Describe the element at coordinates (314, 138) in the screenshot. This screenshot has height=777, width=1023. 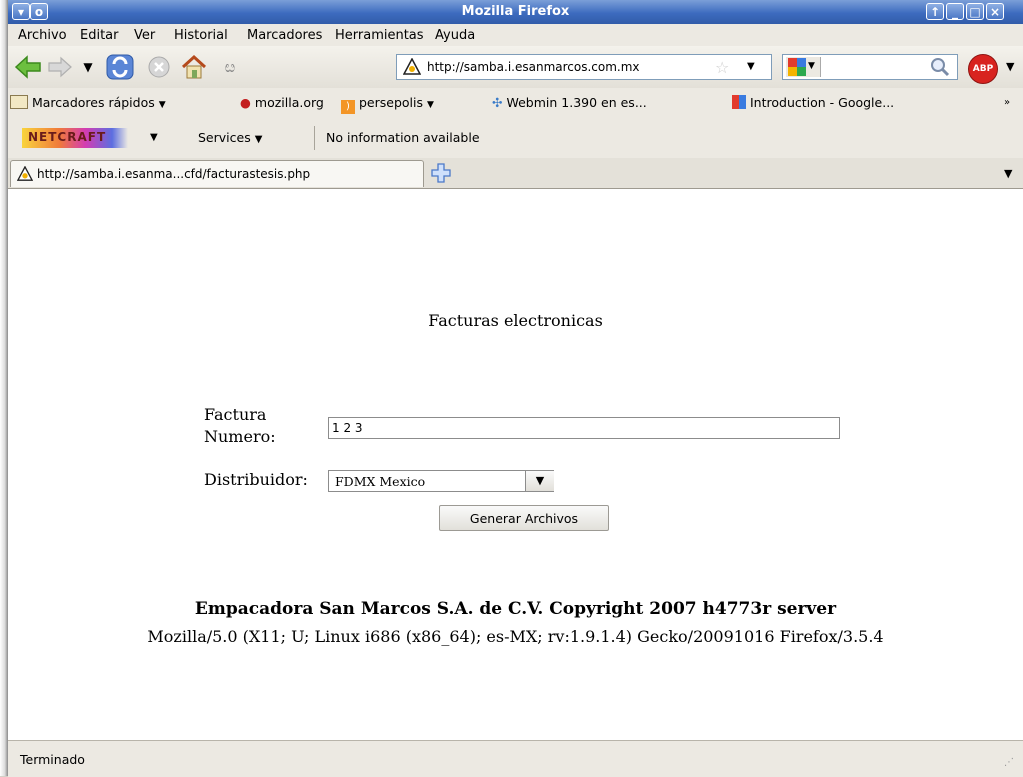
I see `toolbar-divider` at that location.